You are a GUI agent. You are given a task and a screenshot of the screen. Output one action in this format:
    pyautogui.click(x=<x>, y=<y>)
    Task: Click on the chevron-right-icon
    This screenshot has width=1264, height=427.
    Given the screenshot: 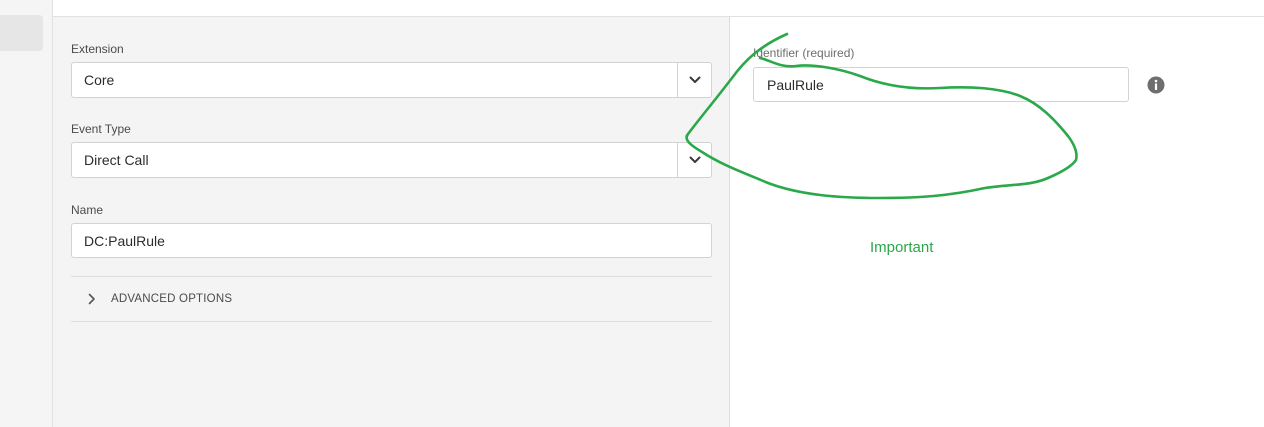 What is the action you would take?
    pyautogui.click(x=94, y=299)
    